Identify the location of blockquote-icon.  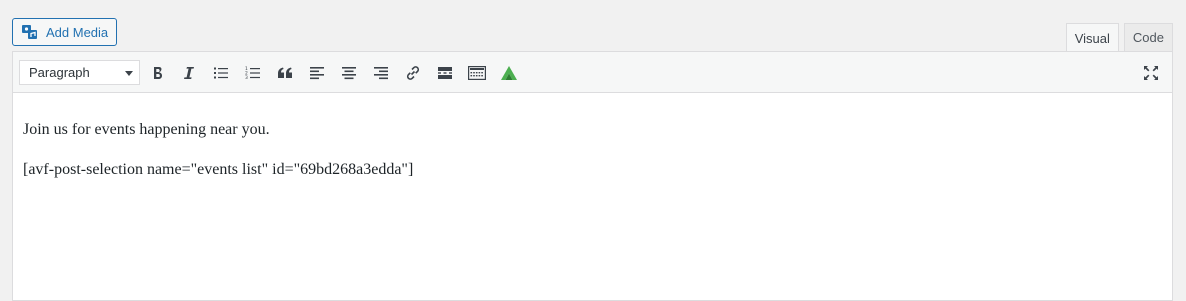
(285, 72).